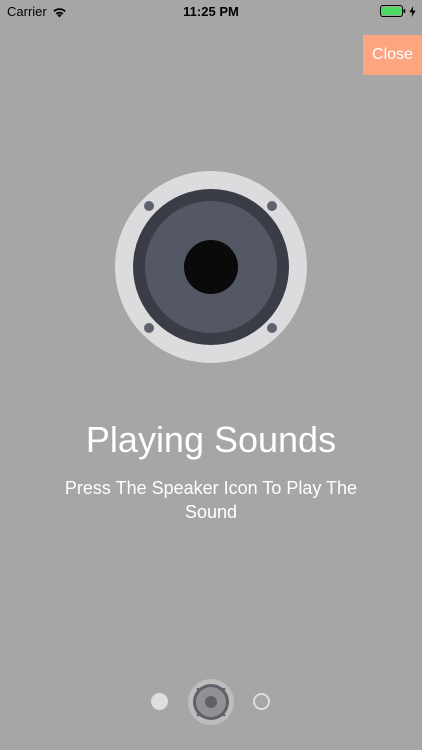  Describe the element at coordinates (211, 500) in the screenshot. I see `page-subtitle: Press The Speaker Icon To Play The Sound` at that location.